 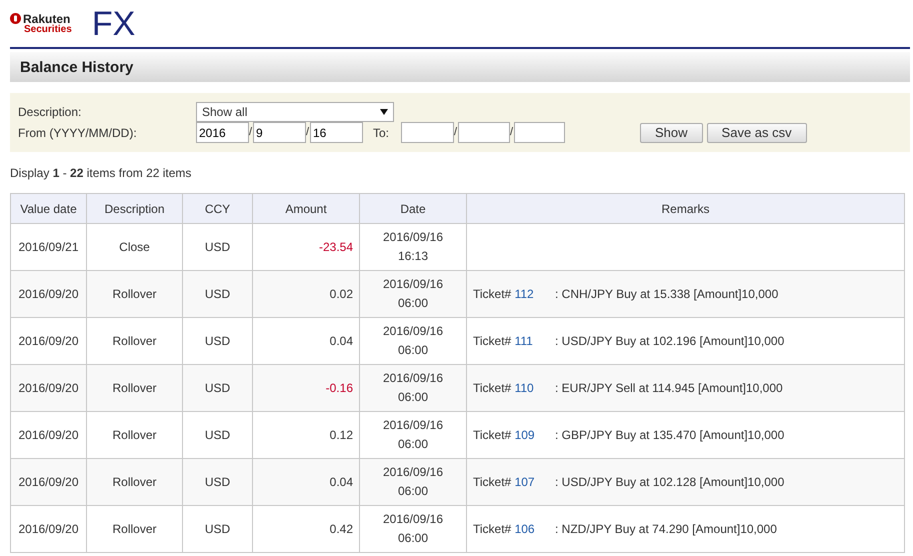 What do you see at coordinates (413, 209) in the screenshot?
I see `column-header: Date` at bounding box center [413, 209].